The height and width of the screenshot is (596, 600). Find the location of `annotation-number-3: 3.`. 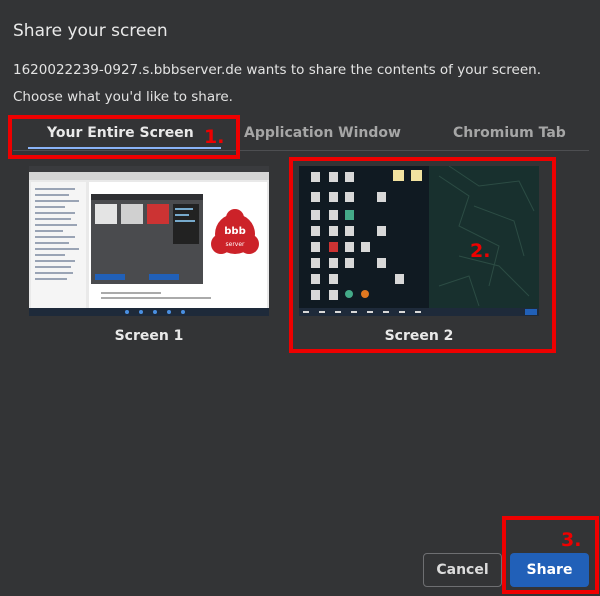

annotation-number-3: 3. is located at coordinates (571, 540).